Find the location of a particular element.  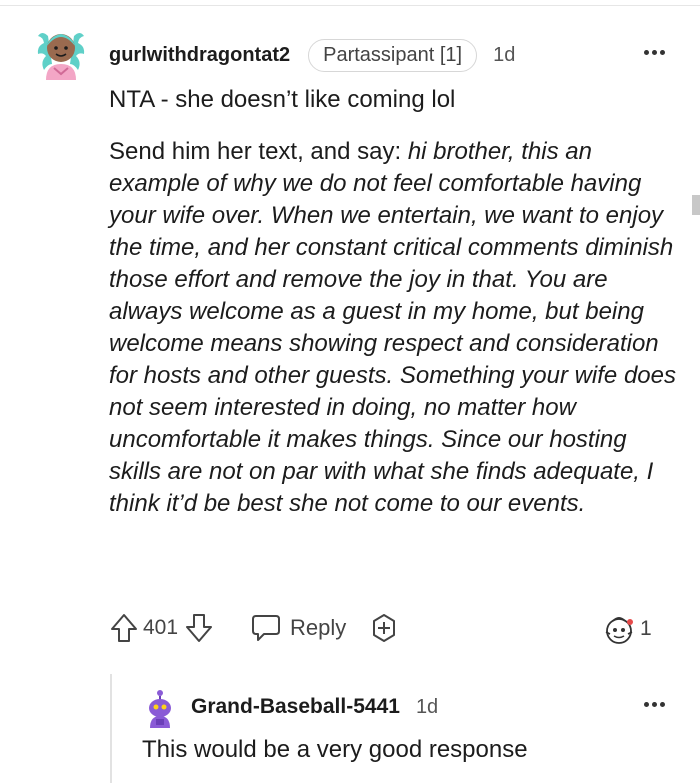

comment-first-line: NTA - she doesn’t like coming lol is located at coordinates (282, 99).